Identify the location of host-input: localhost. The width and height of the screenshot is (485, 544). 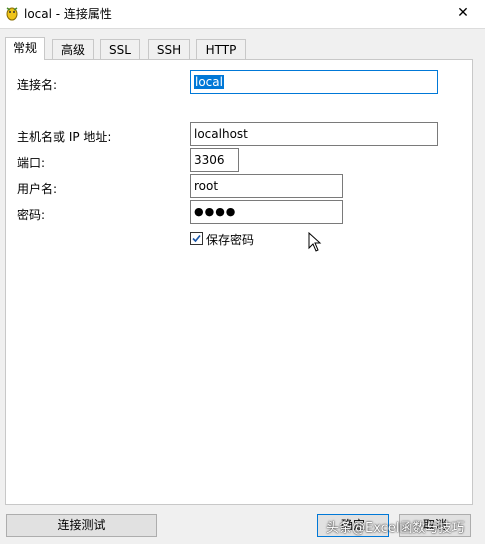
(314, 134).